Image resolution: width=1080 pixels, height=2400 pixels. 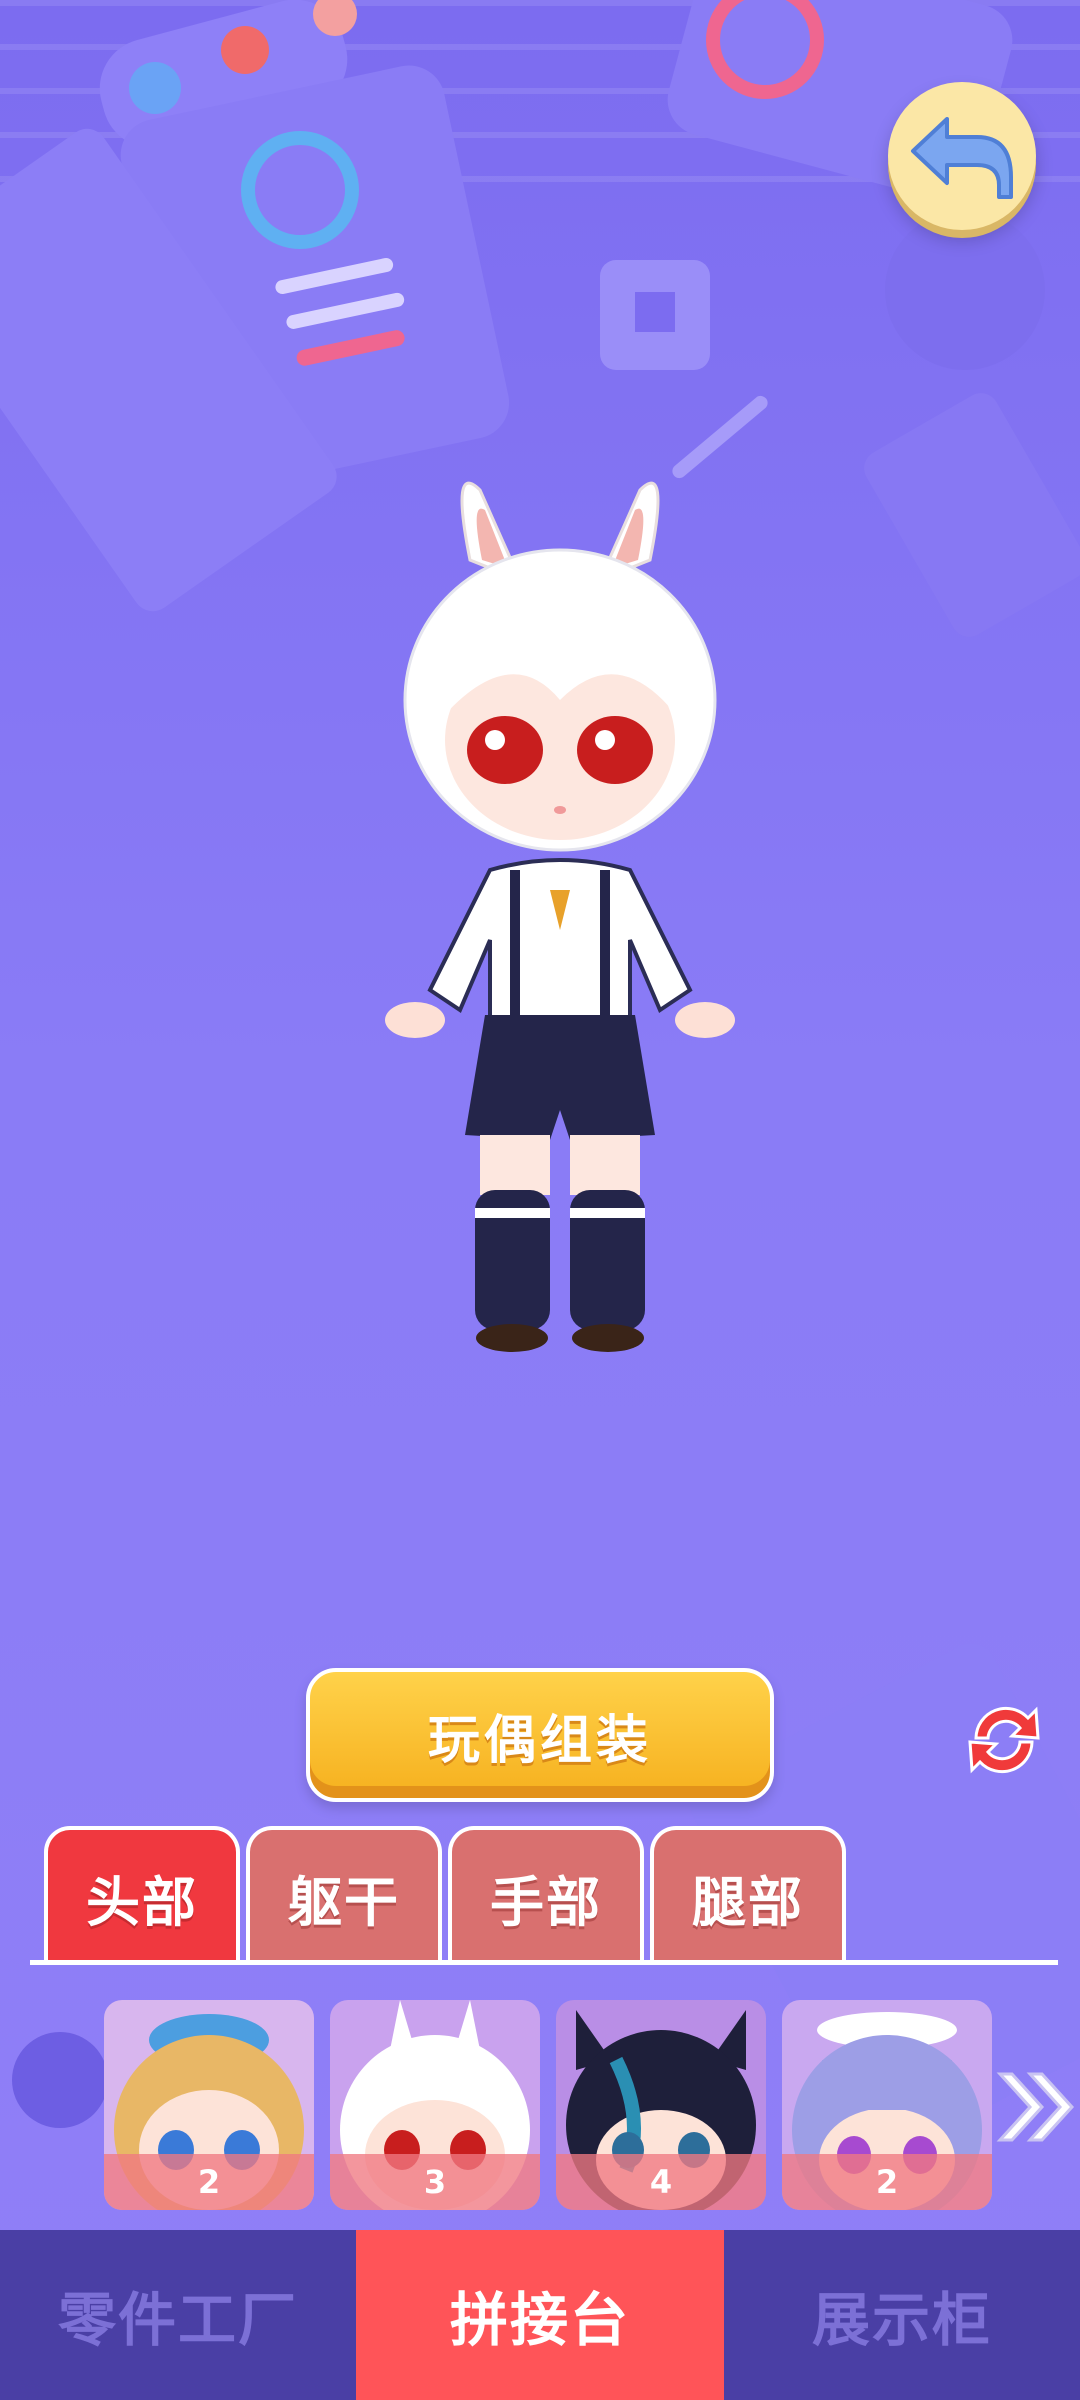 I want to click on doll-character, so click(x=560, y=916).